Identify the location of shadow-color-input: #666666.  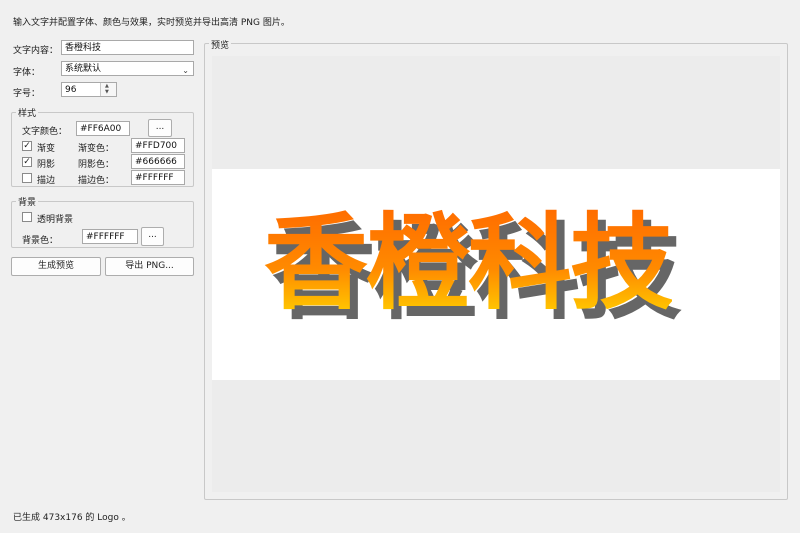
(158, 161).